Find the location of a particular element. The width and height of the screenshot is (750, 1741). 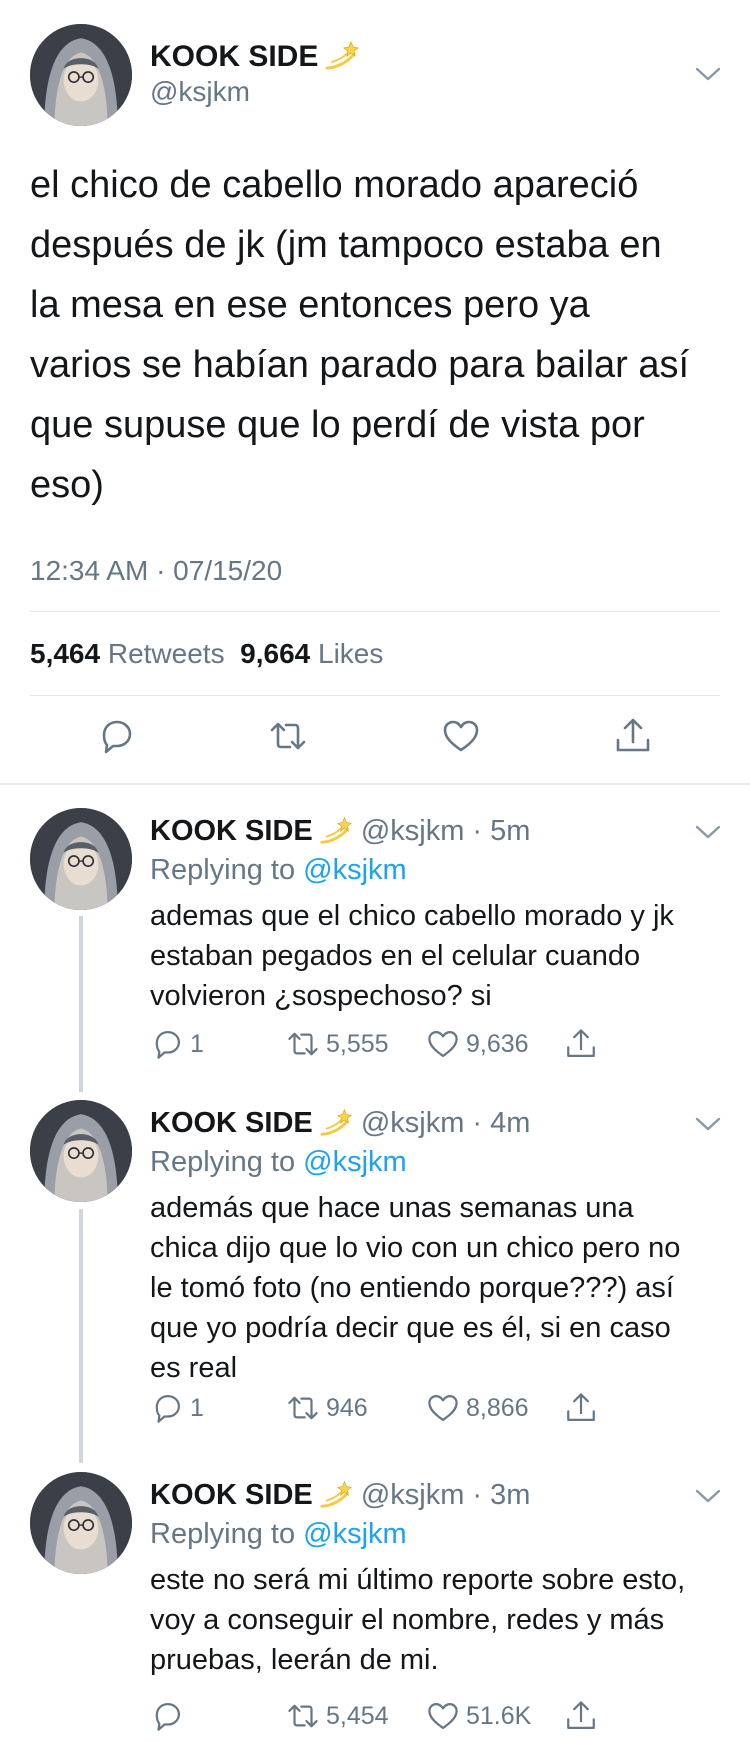

timestamp: 12:34 AM · 07/15/20 is located at coordinates (156, 571).